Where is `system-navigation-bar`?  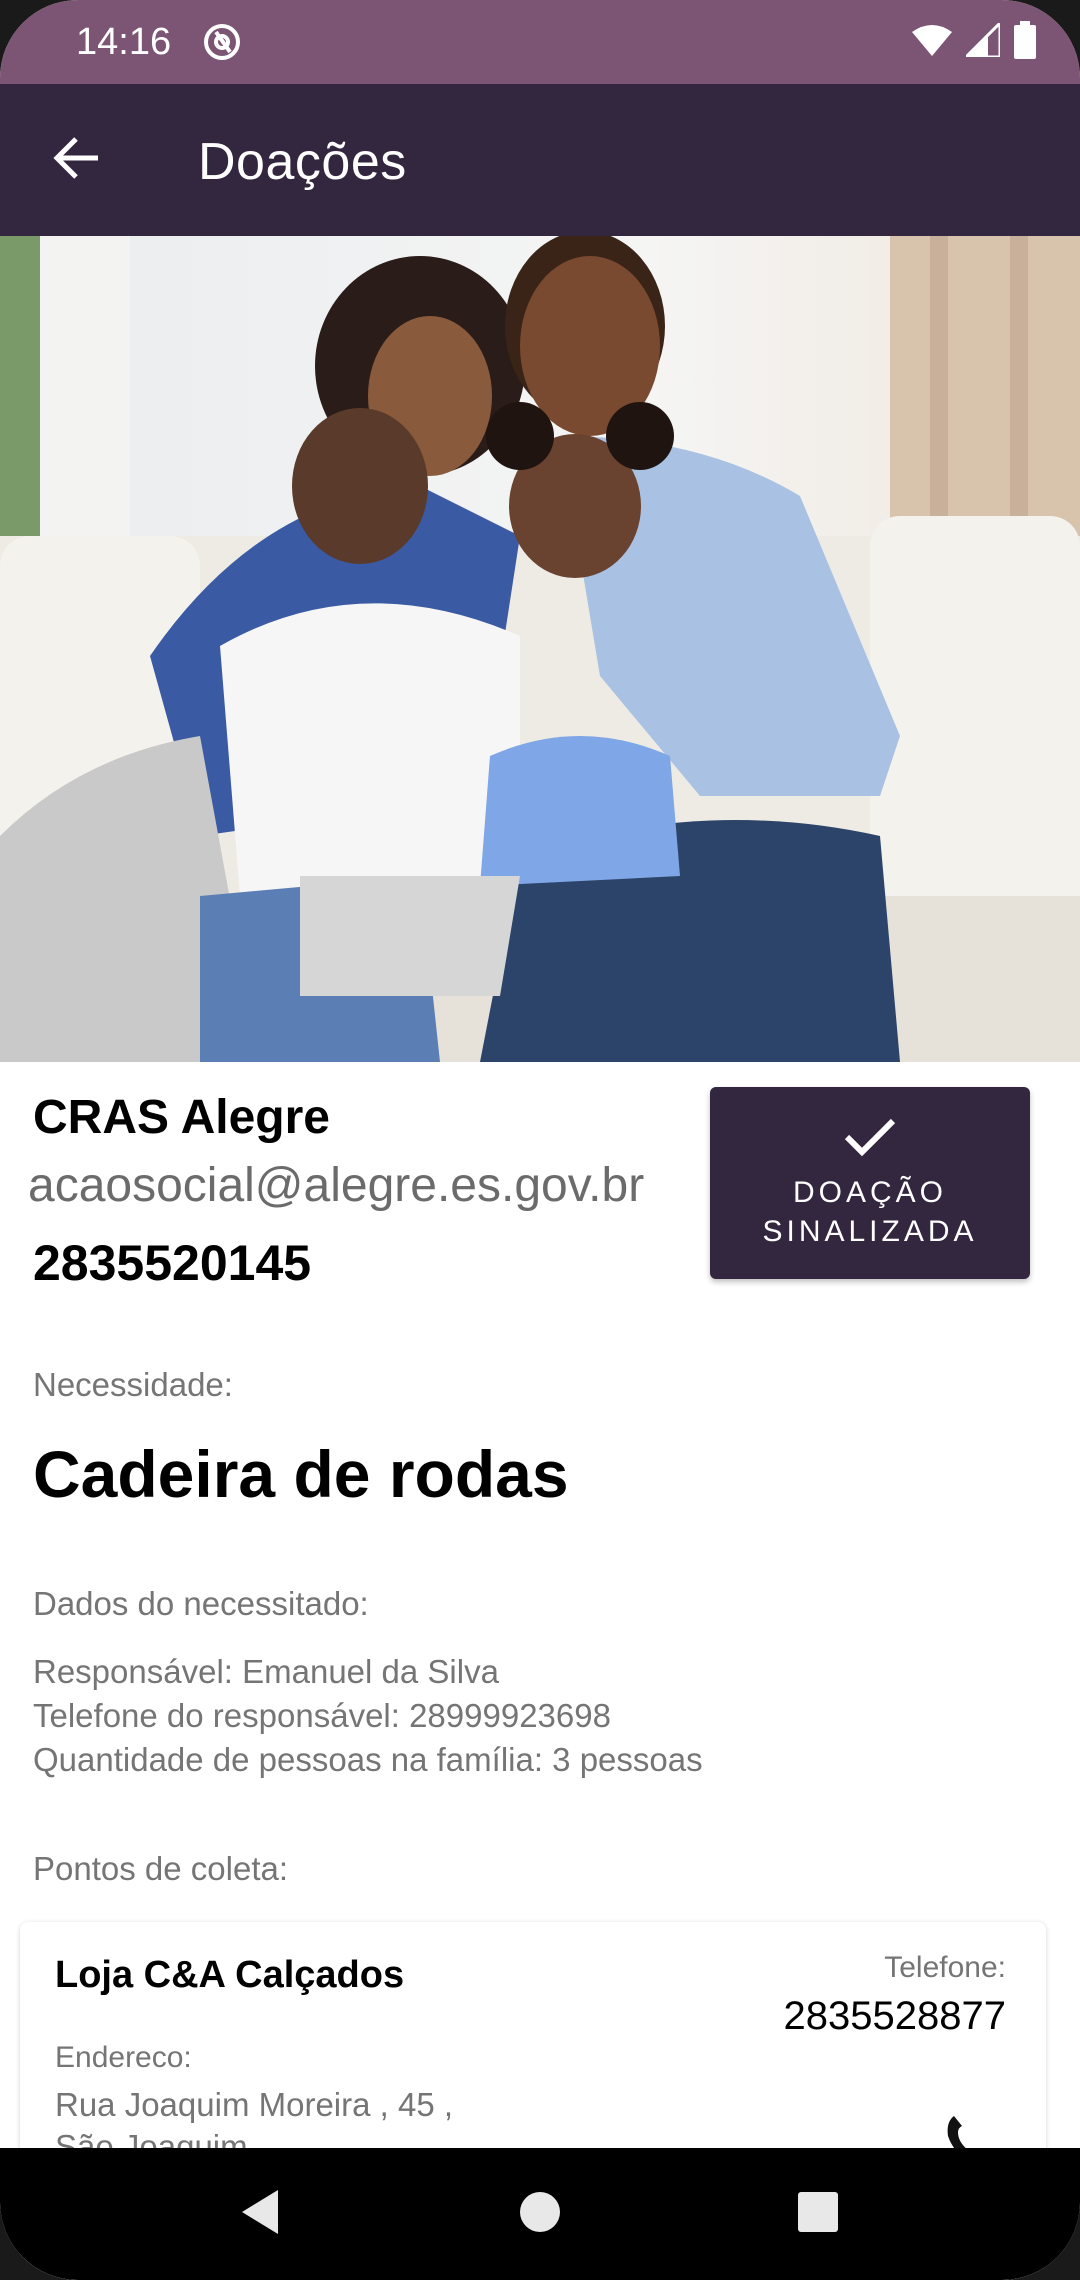
system-navigation-bar is located at coordinates (540, 2214).